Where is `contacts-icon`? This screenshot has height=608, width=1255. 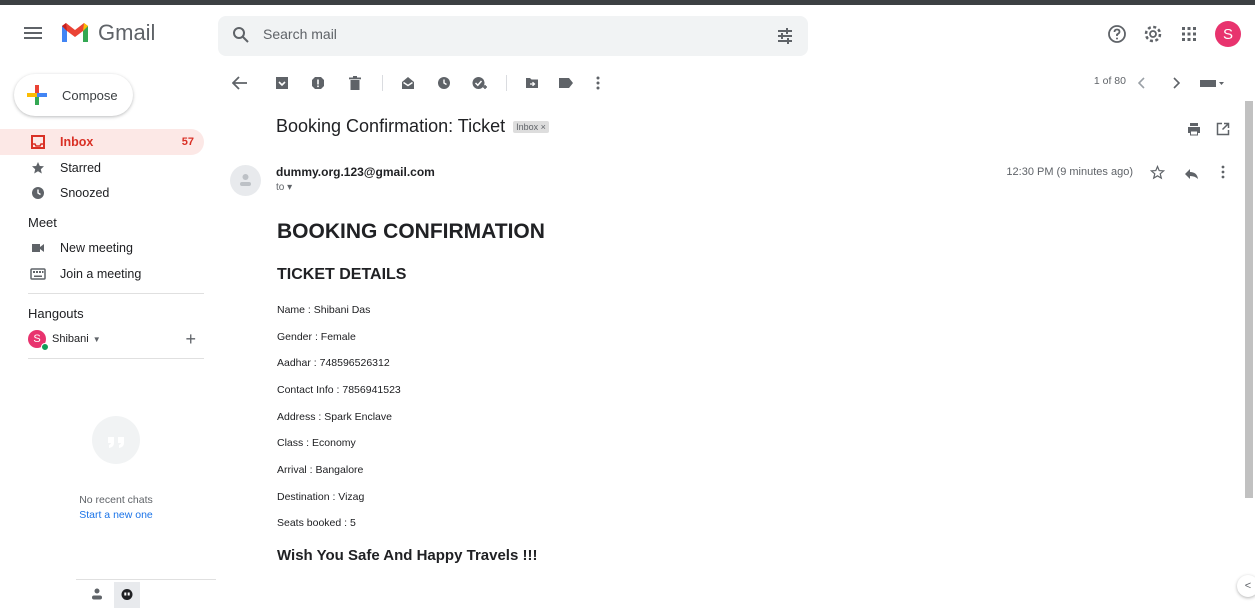 contacts-icon is located at coordinates (97, 596).